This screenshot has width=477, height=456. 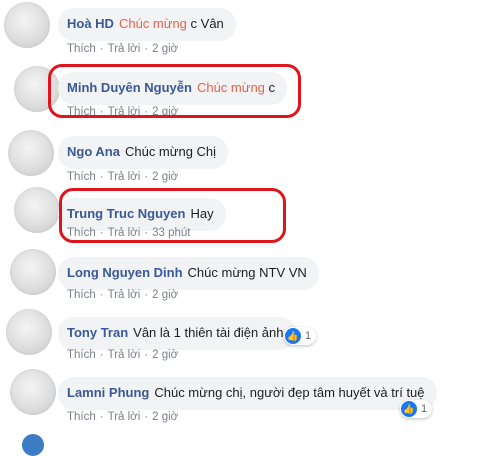 What do you see at coordinates (207, 23) in the screenshot?
I see `comment-text: c Vân` at bounding box center [207, 23].